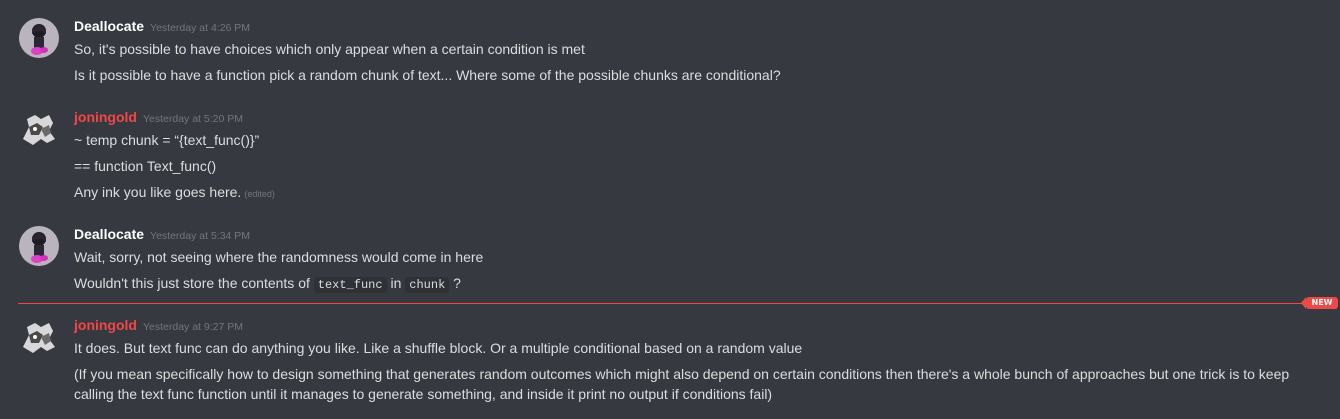  I want to click on message-text-content: in, so click(396, 283).